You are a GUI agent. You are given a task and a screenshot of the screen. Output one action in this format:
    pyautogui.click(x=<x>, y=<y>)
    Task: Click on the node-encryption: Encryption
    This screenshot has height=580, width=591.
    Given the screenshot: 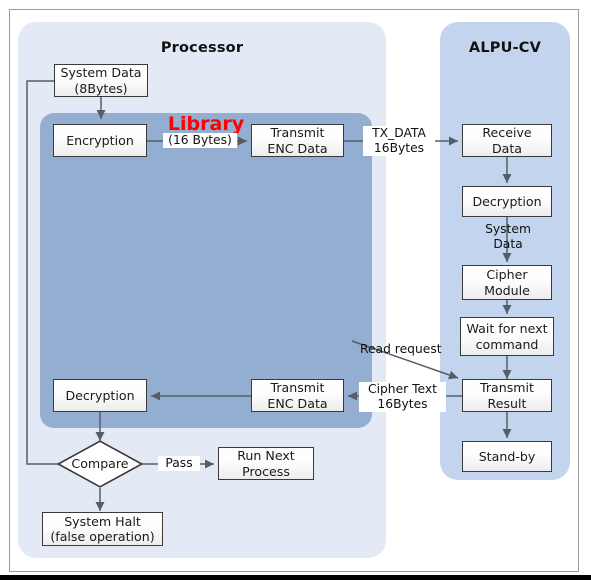 What is the action you would take?
    pyautogui.click(x=100, y=140)
    